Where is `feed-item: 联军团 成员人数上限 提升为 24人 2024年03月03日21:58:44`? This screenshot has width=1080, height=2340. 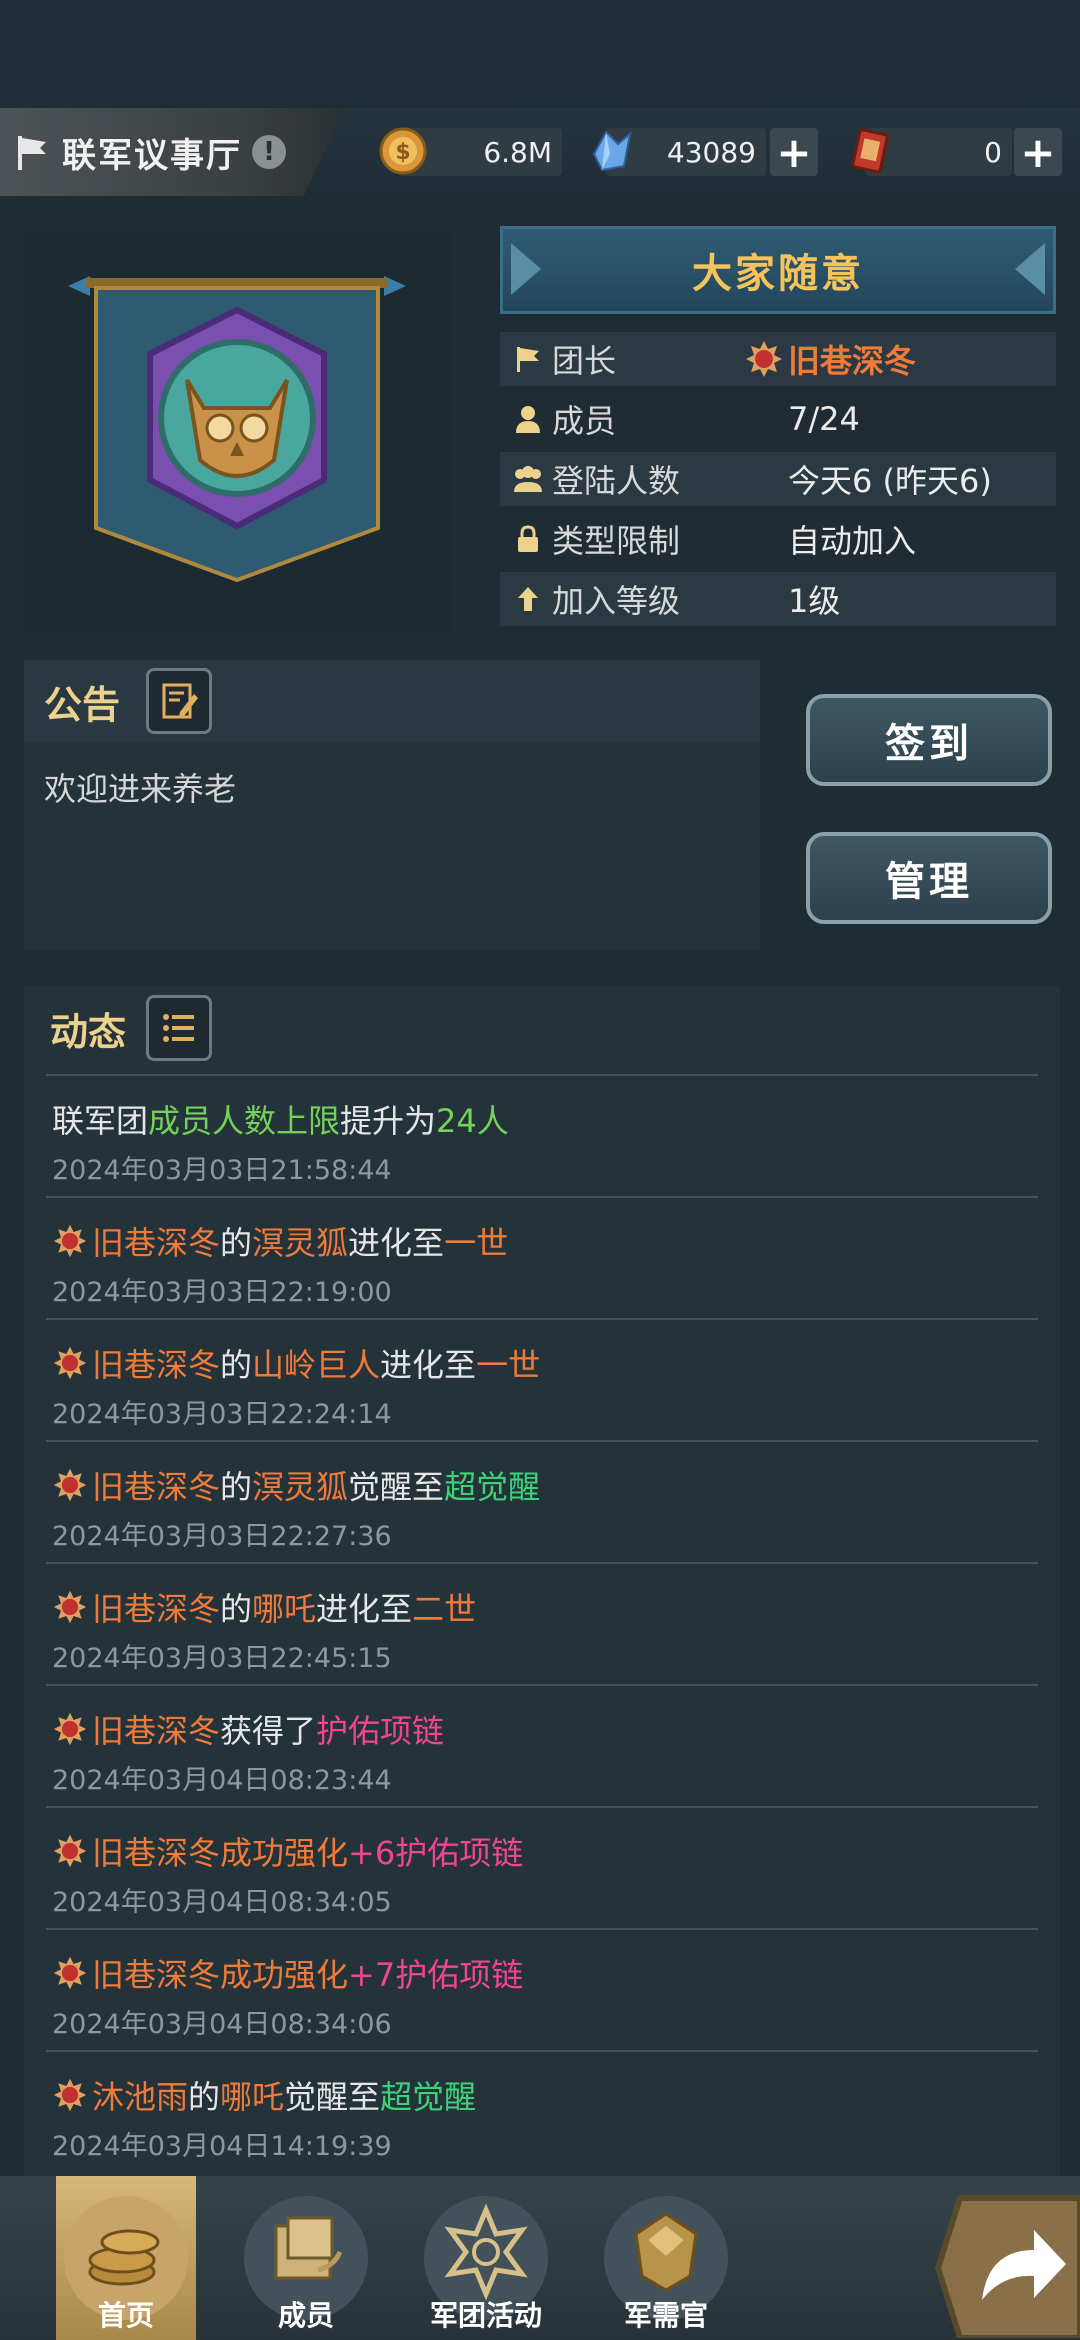
feed-item: 联军团 成员人数上限 提升为 24人 2024年03月03日21:58:44 is located at coordinates (542, 1135).